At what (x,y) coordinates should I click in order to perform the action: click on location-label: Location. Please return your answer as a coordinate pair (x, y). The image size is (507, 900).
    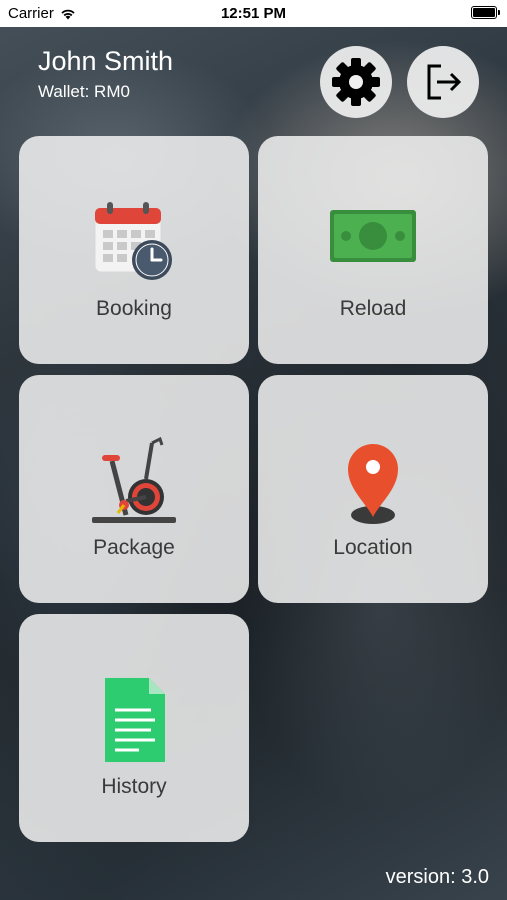
    Looking at the image, I should click on (373, 547).